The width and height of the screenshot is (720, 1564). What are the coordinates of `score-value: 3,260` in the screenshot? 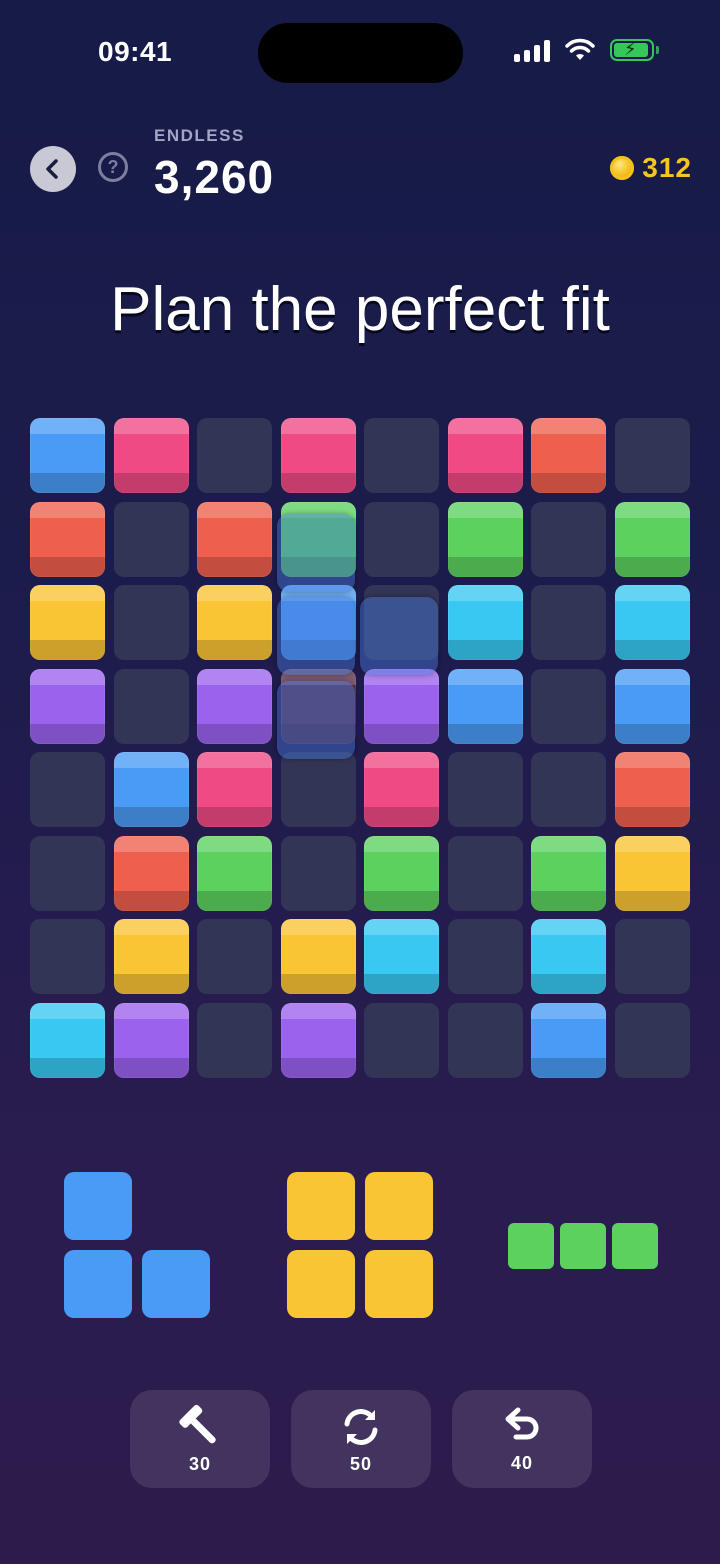 It's located at (214, 177).